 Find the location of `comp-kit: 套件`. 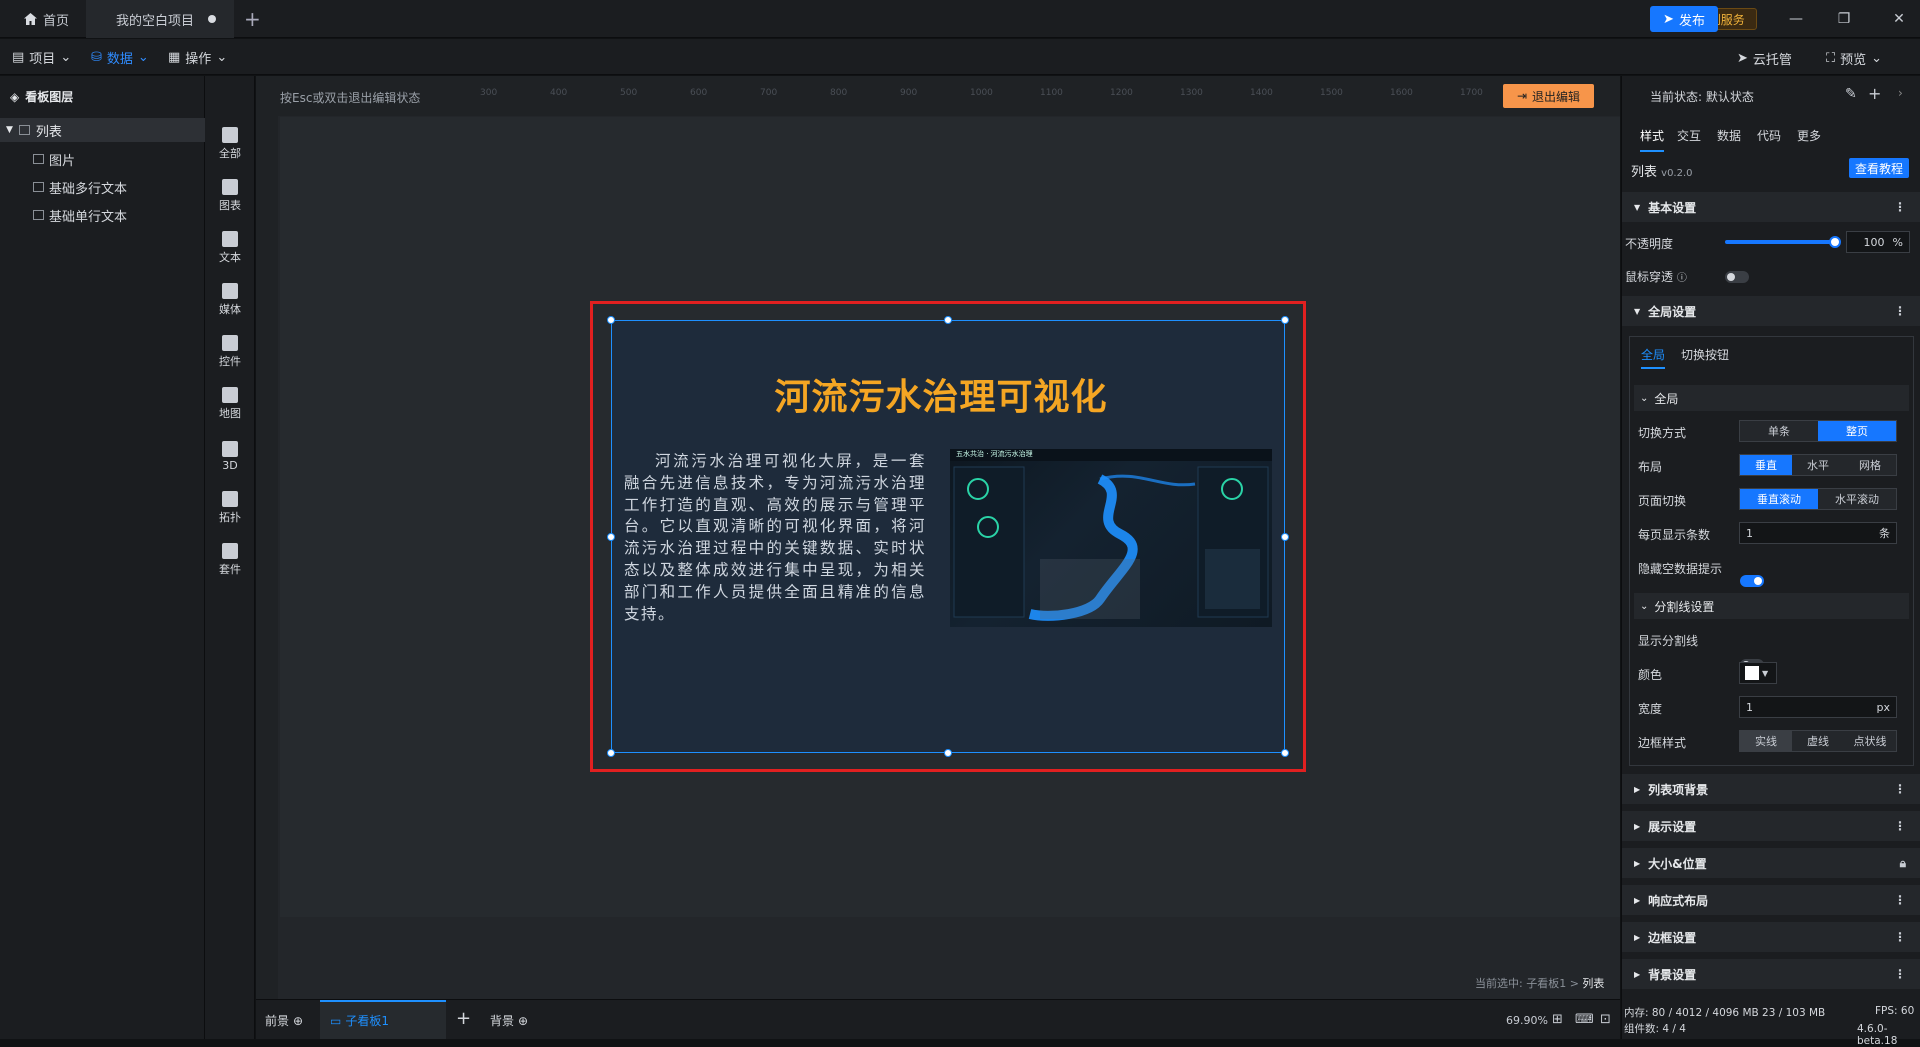

comp-kit: 套件 is located at coordinates (230, 560).